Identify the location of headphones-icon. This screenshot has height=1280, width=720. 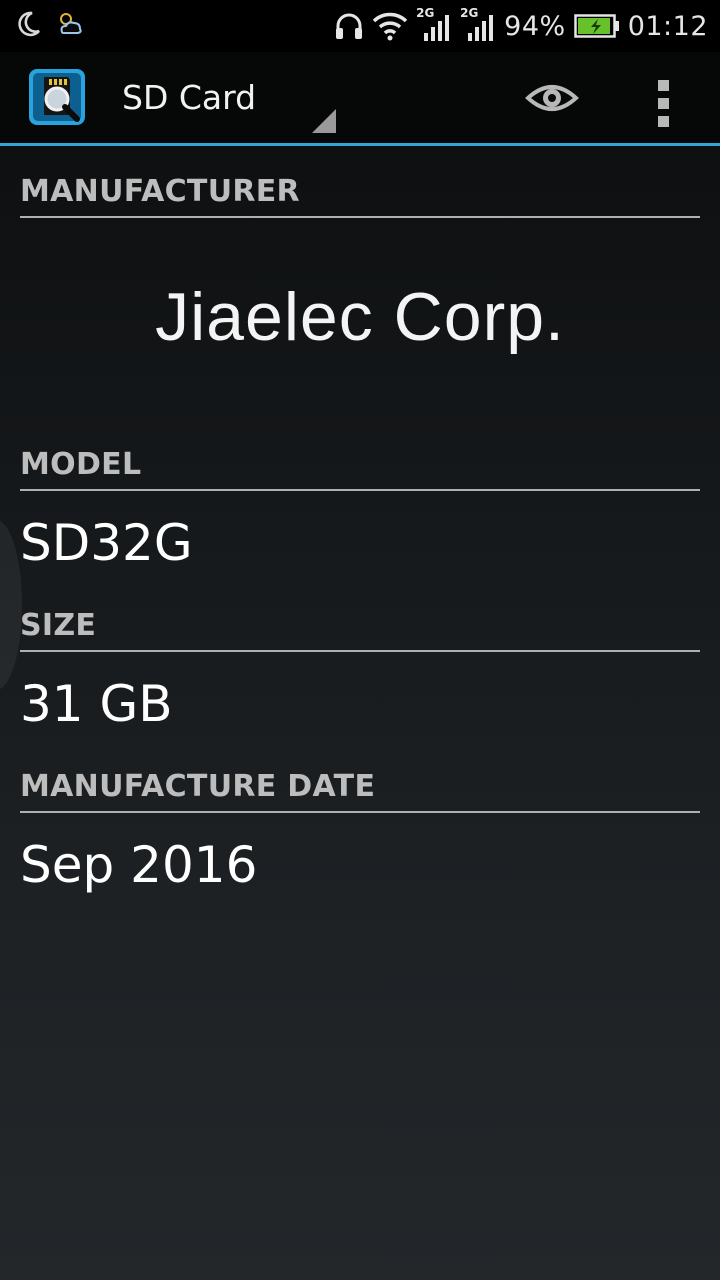
(349, 26).